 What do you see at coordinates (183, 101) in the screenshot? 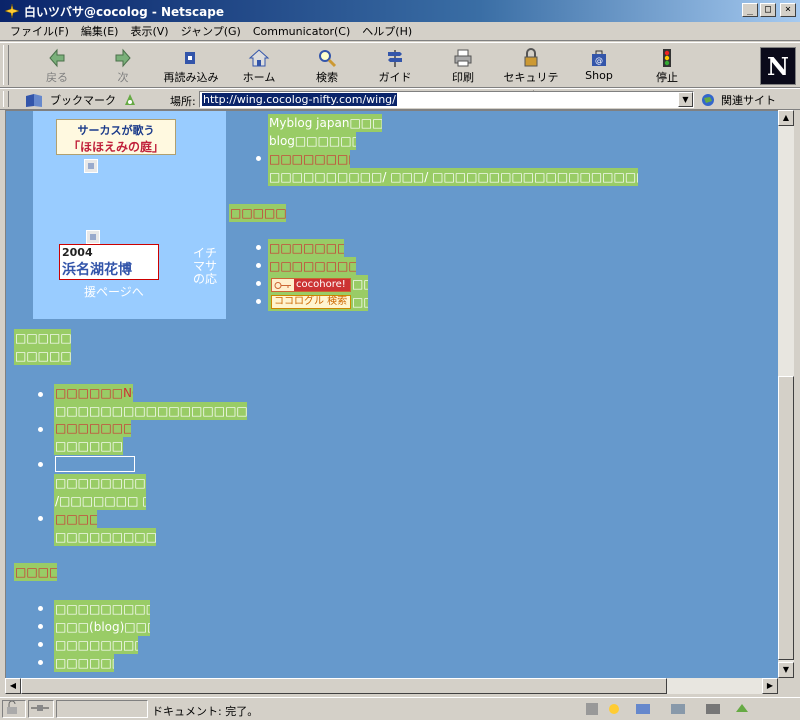
I see `location-label: 場所:` at bounding box center [183, 101].